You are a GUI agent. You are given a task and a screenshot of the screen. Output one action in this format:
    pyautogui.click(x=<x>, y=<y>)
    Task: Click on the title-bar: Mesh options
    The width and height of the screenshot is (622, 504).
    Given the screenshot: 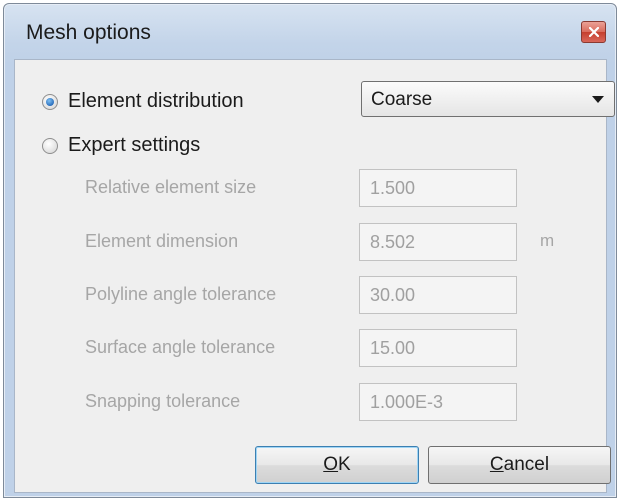 What is the action you would take?
    pyautogui.click(x=310, y=31)
    